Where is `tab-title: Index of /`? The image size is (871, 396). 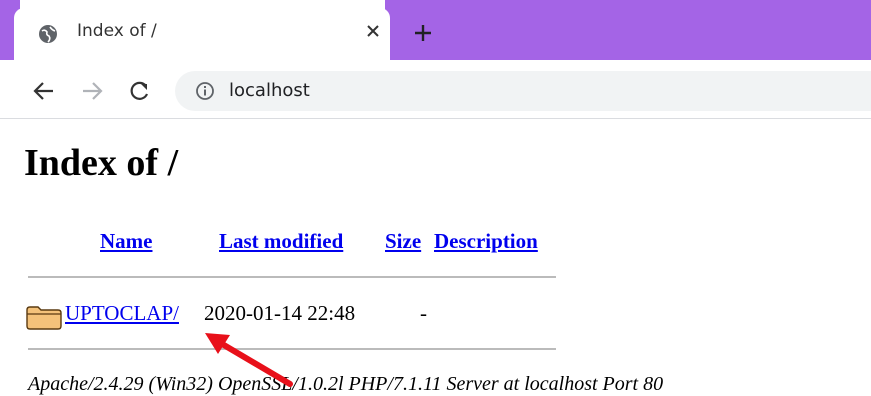
tab-title: Index of / is located at coordinates (117, 31).